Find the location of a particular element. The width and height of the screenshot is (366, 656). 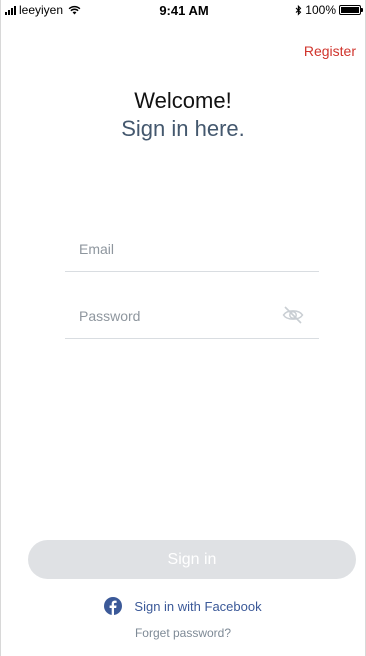

eye-slash-icon is located at coordinates (293, 315).